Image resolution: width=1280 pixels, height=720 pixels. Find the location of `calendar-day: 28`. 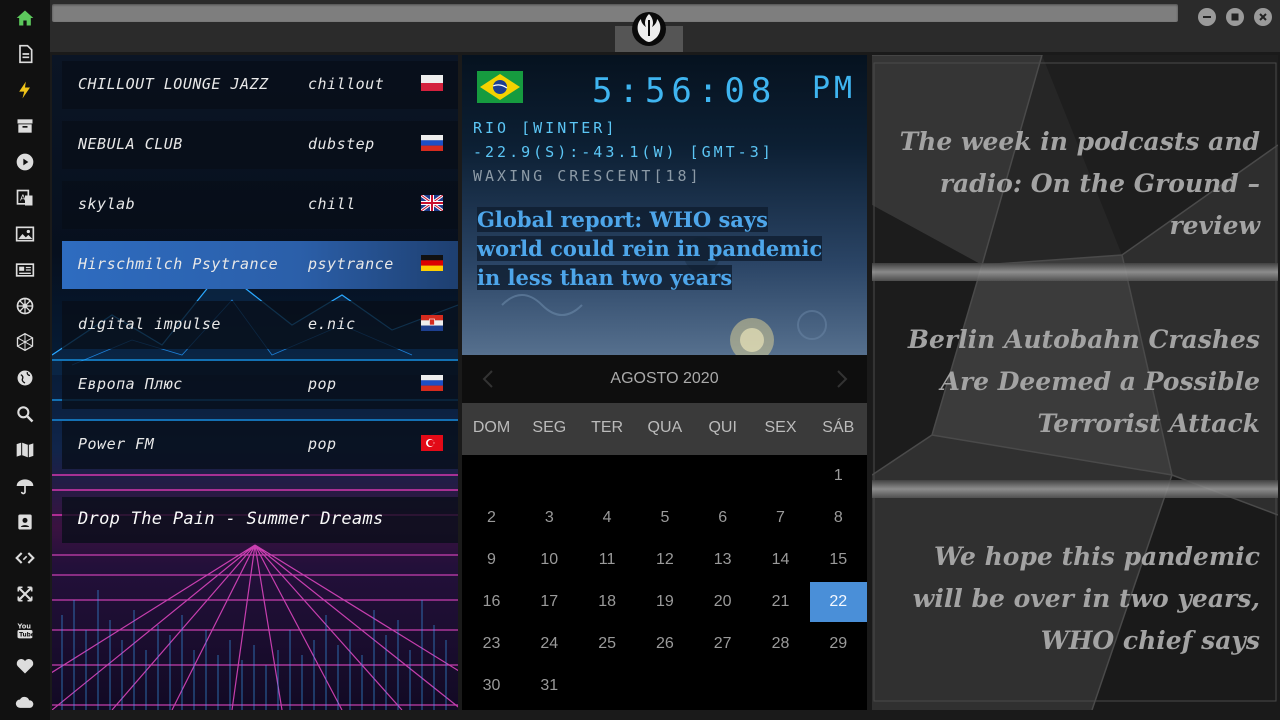

calendar-day: 28 is located at coordinates (780, 644).